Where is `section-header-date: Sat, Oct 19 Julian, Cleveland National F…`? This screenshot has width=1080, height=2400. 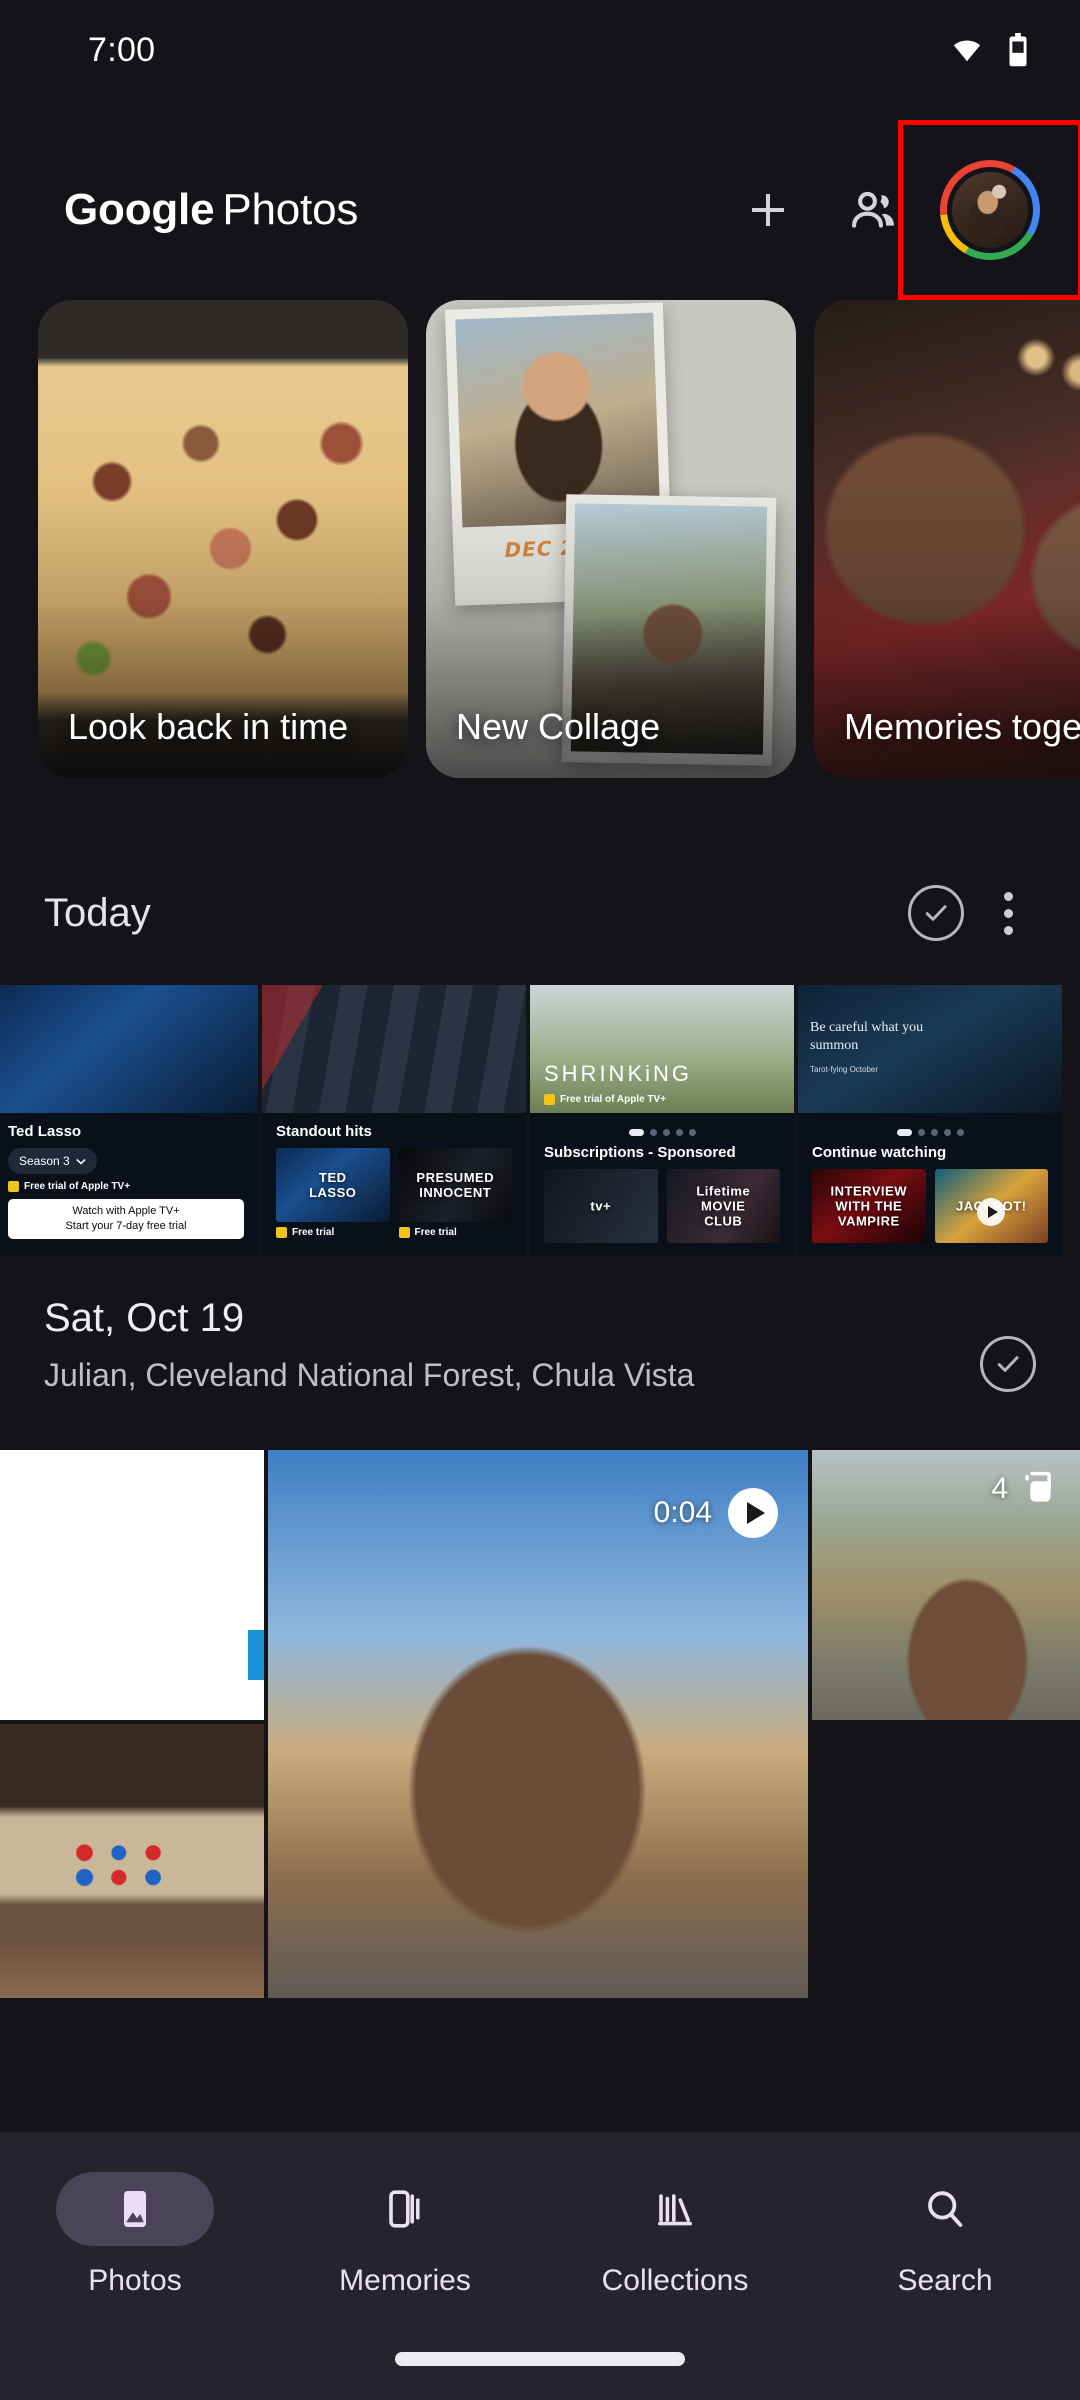
section-header-date: Sat, Oct 19 Julian, Cleveland National F… is located at coordinates (540, 1355).